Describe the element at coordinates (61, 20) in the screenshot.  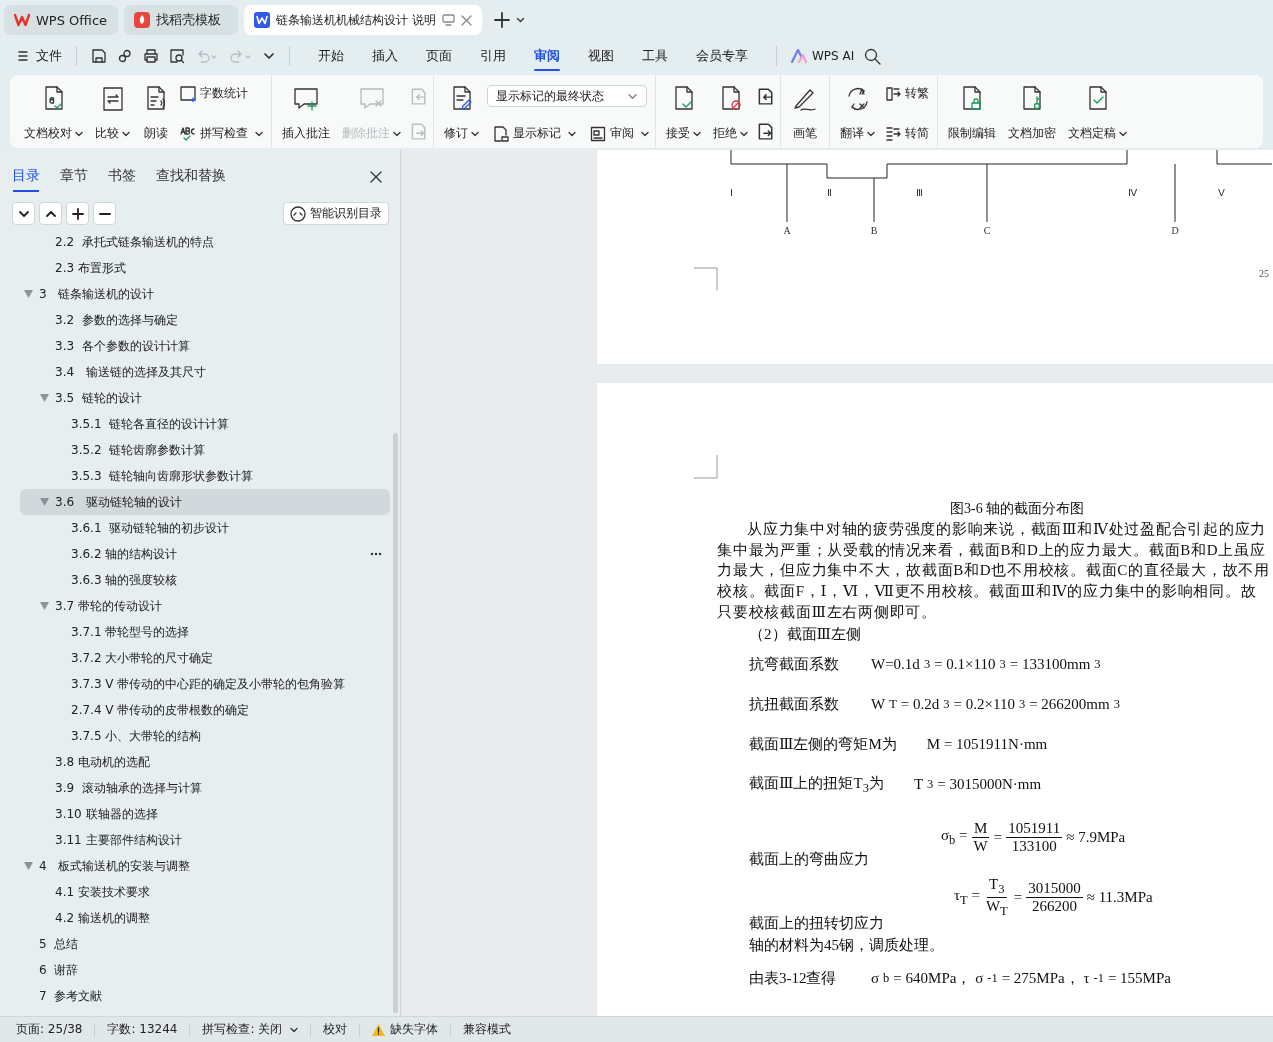
I see `app-tab: WPS Office` at that location.